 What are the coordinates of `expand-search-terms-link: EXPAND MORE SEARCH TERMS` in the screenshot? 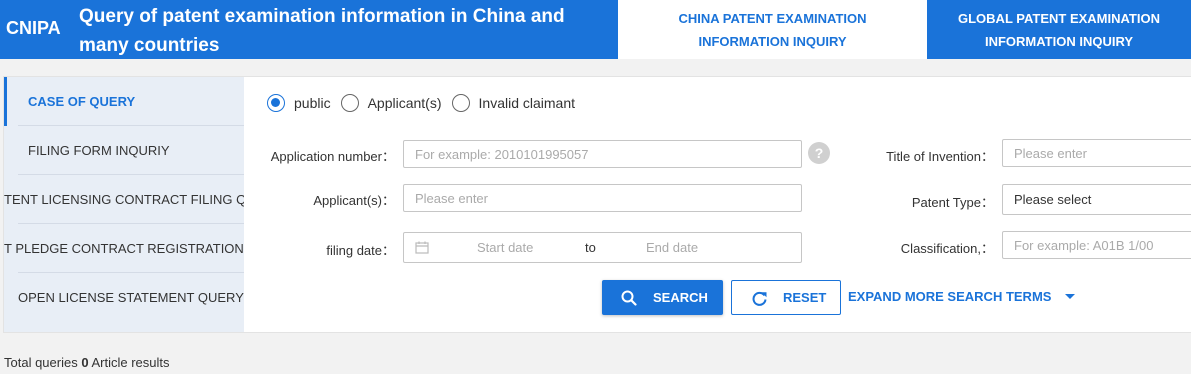 It's located at (962, 296).